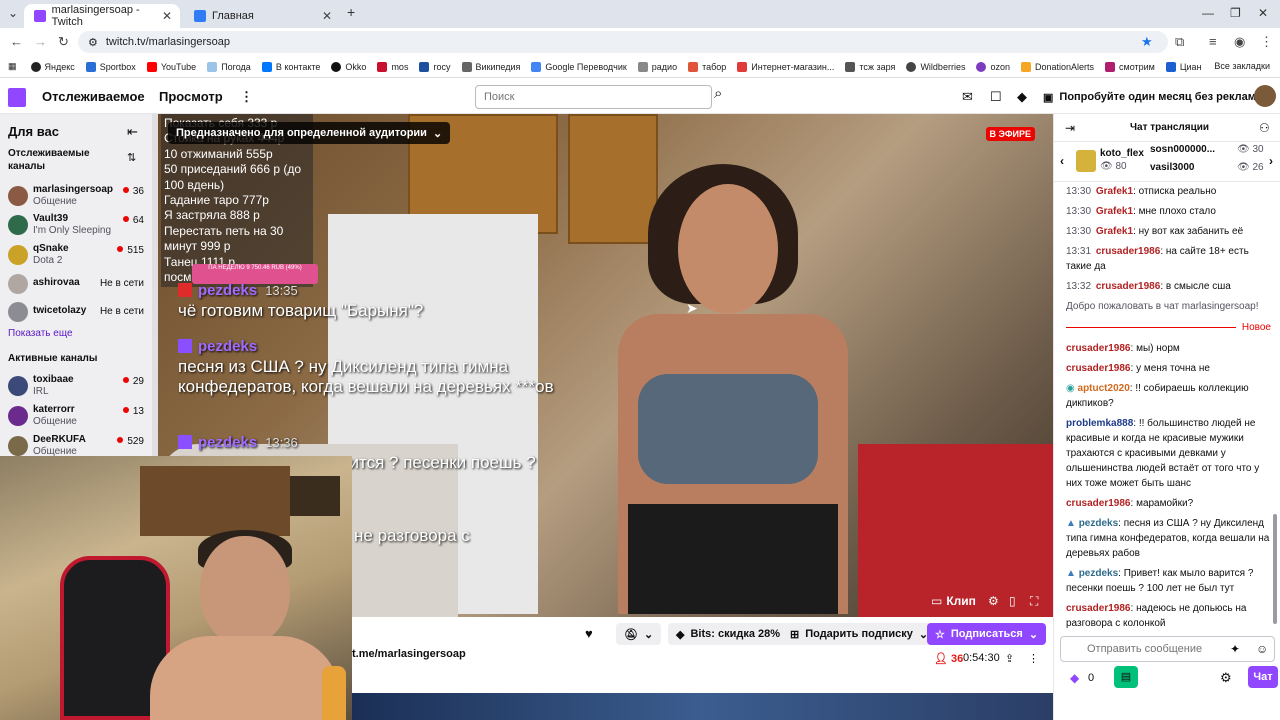  Describe the element at coordinates (1264, 128) in the screenshot. I see `community-icon: ⚇` at that location.